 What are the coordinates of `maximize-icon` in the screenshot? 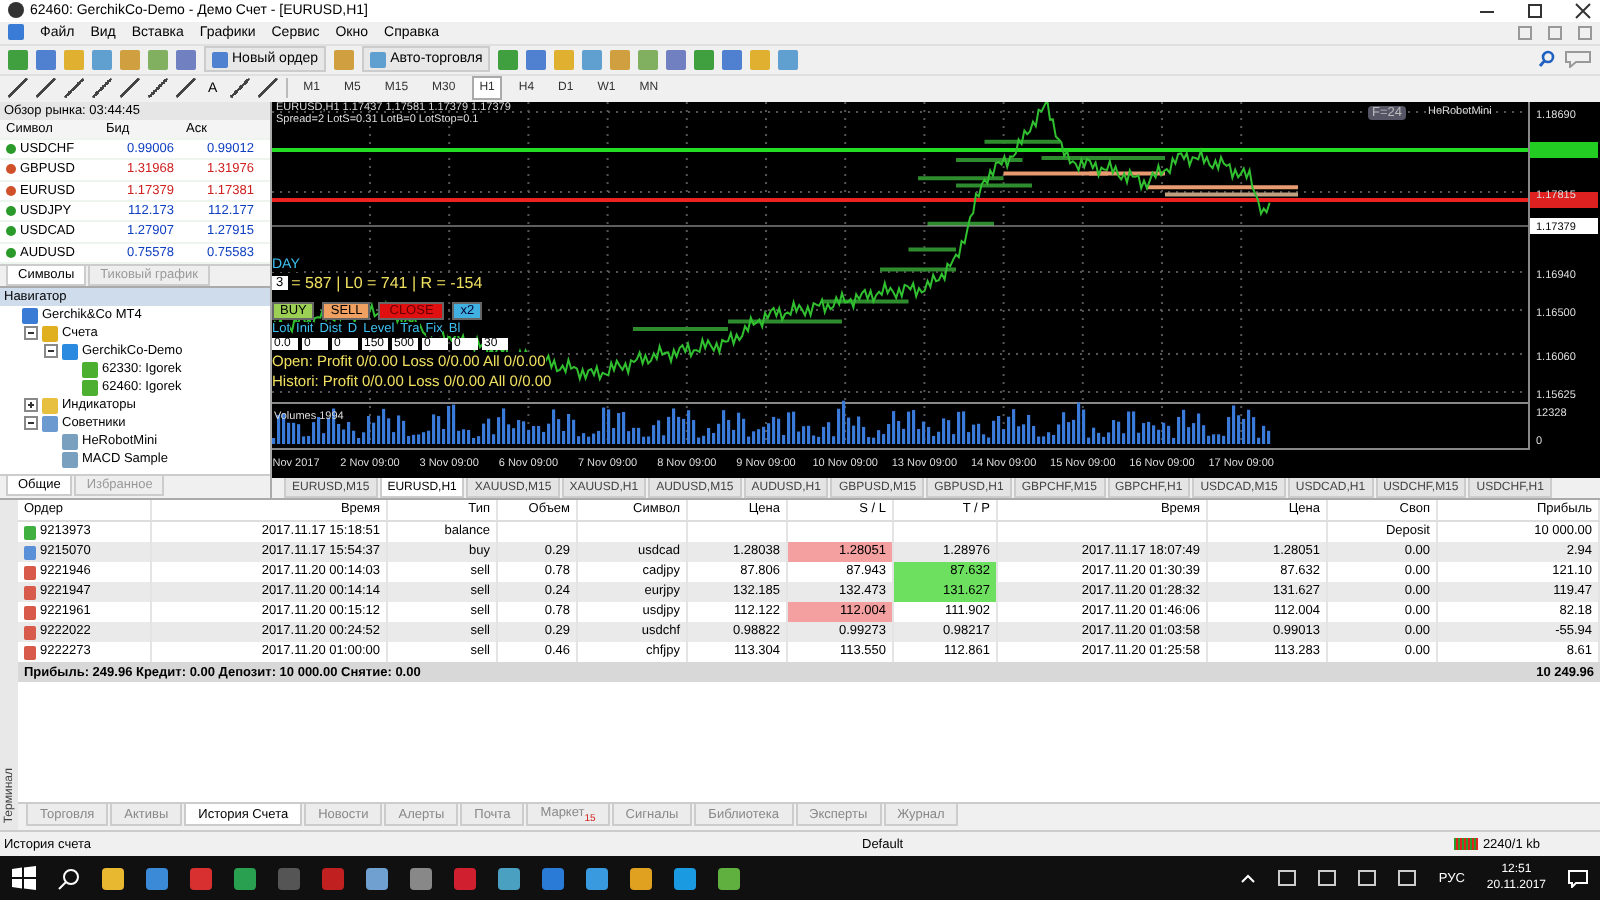 It's located at (1535, 10).